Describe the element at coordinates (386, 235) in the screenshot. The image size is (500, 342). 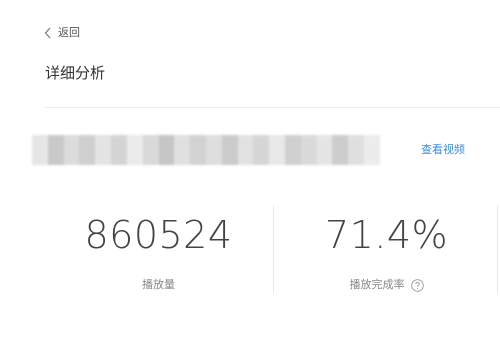
I see `completion-rate-value: 71.4%` at that location.